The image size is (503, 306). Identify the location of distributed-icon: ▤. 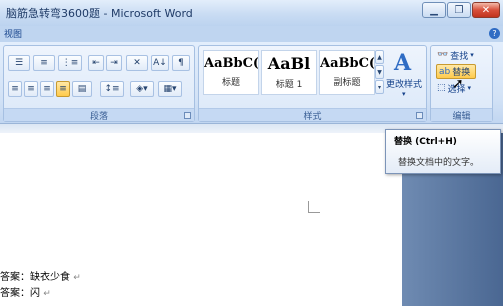
(82, 89).